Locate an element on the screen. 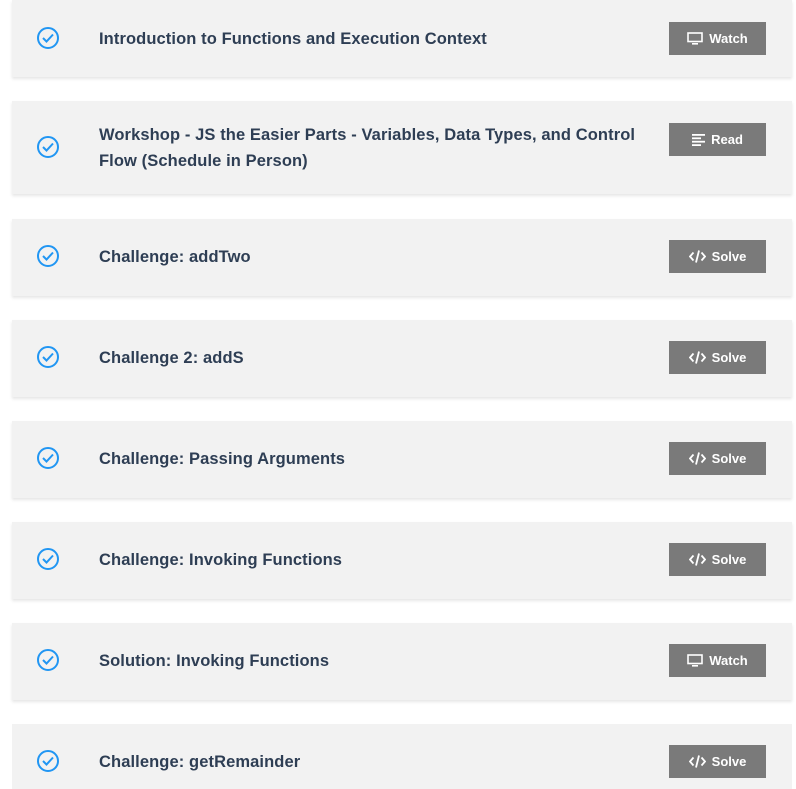 The image size is (796, 789). read-button: Read is located at coordinates (717, 139).